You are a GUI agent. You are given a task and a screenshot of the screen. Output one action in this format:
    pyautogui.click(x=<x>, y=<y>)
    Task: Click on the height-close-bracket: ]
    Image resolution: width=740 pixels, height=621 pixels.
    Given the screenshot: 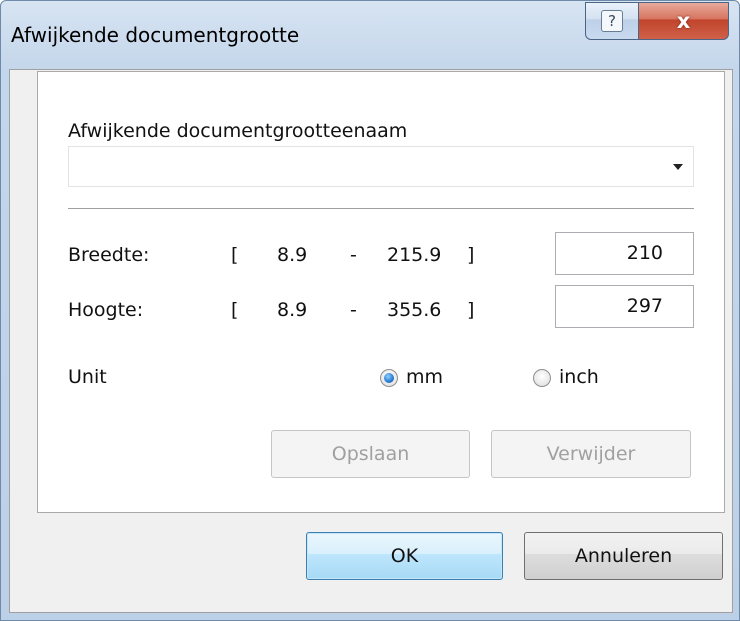 What is the action you would take?
    pyautogui.click(x=471, y=310)
    